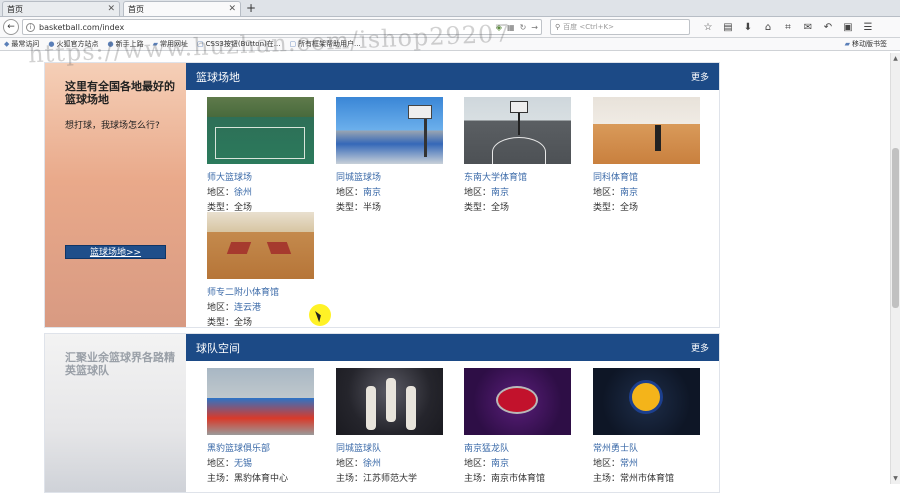 The width and height of the screenshot is (900, 493). Describe the element at coordinates (82, 27) in the screenshot. I see `url-text: basketball.com/index` at that location.